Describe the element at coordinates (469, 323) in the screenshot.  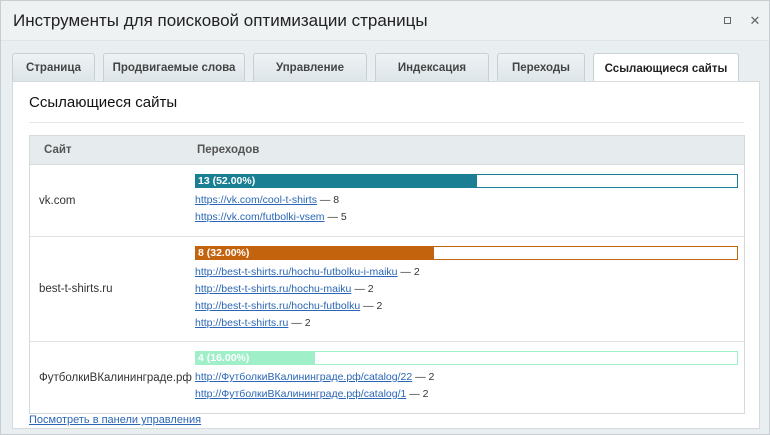
I see `list-item: http://best-t-shirts.ru — 2` at that location.